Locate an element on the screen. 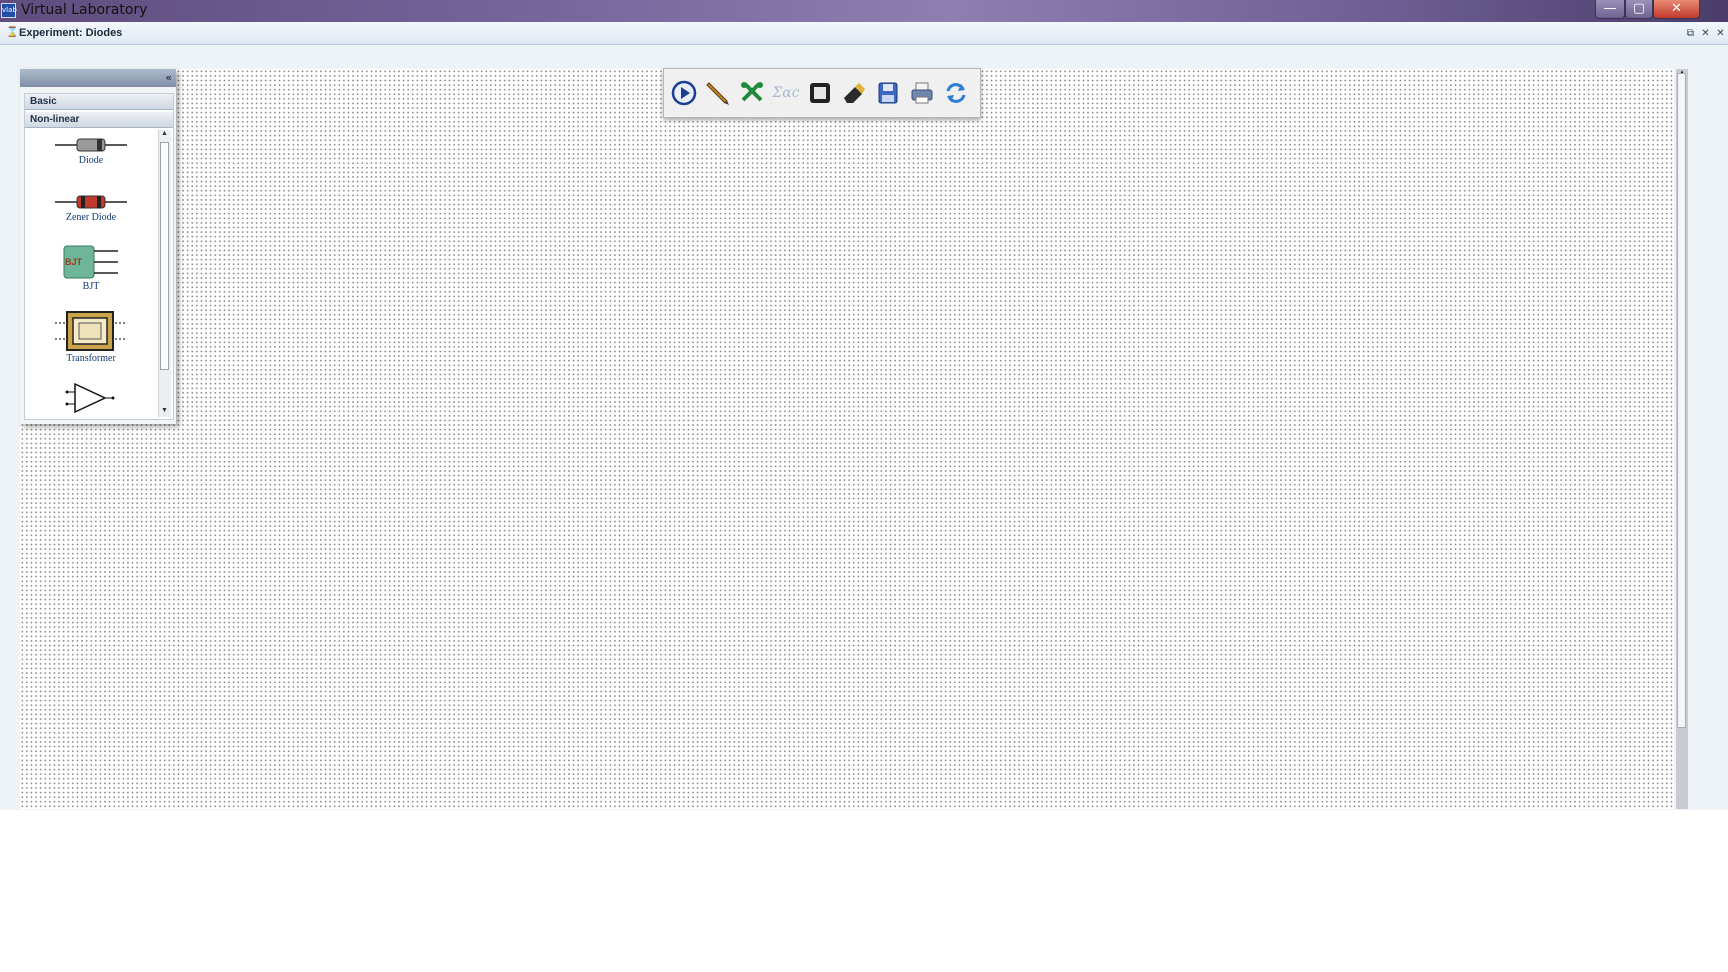 This screenshot has width=1728, height=972. palette-item-diode: Diode is located at coordinates (91, 161).